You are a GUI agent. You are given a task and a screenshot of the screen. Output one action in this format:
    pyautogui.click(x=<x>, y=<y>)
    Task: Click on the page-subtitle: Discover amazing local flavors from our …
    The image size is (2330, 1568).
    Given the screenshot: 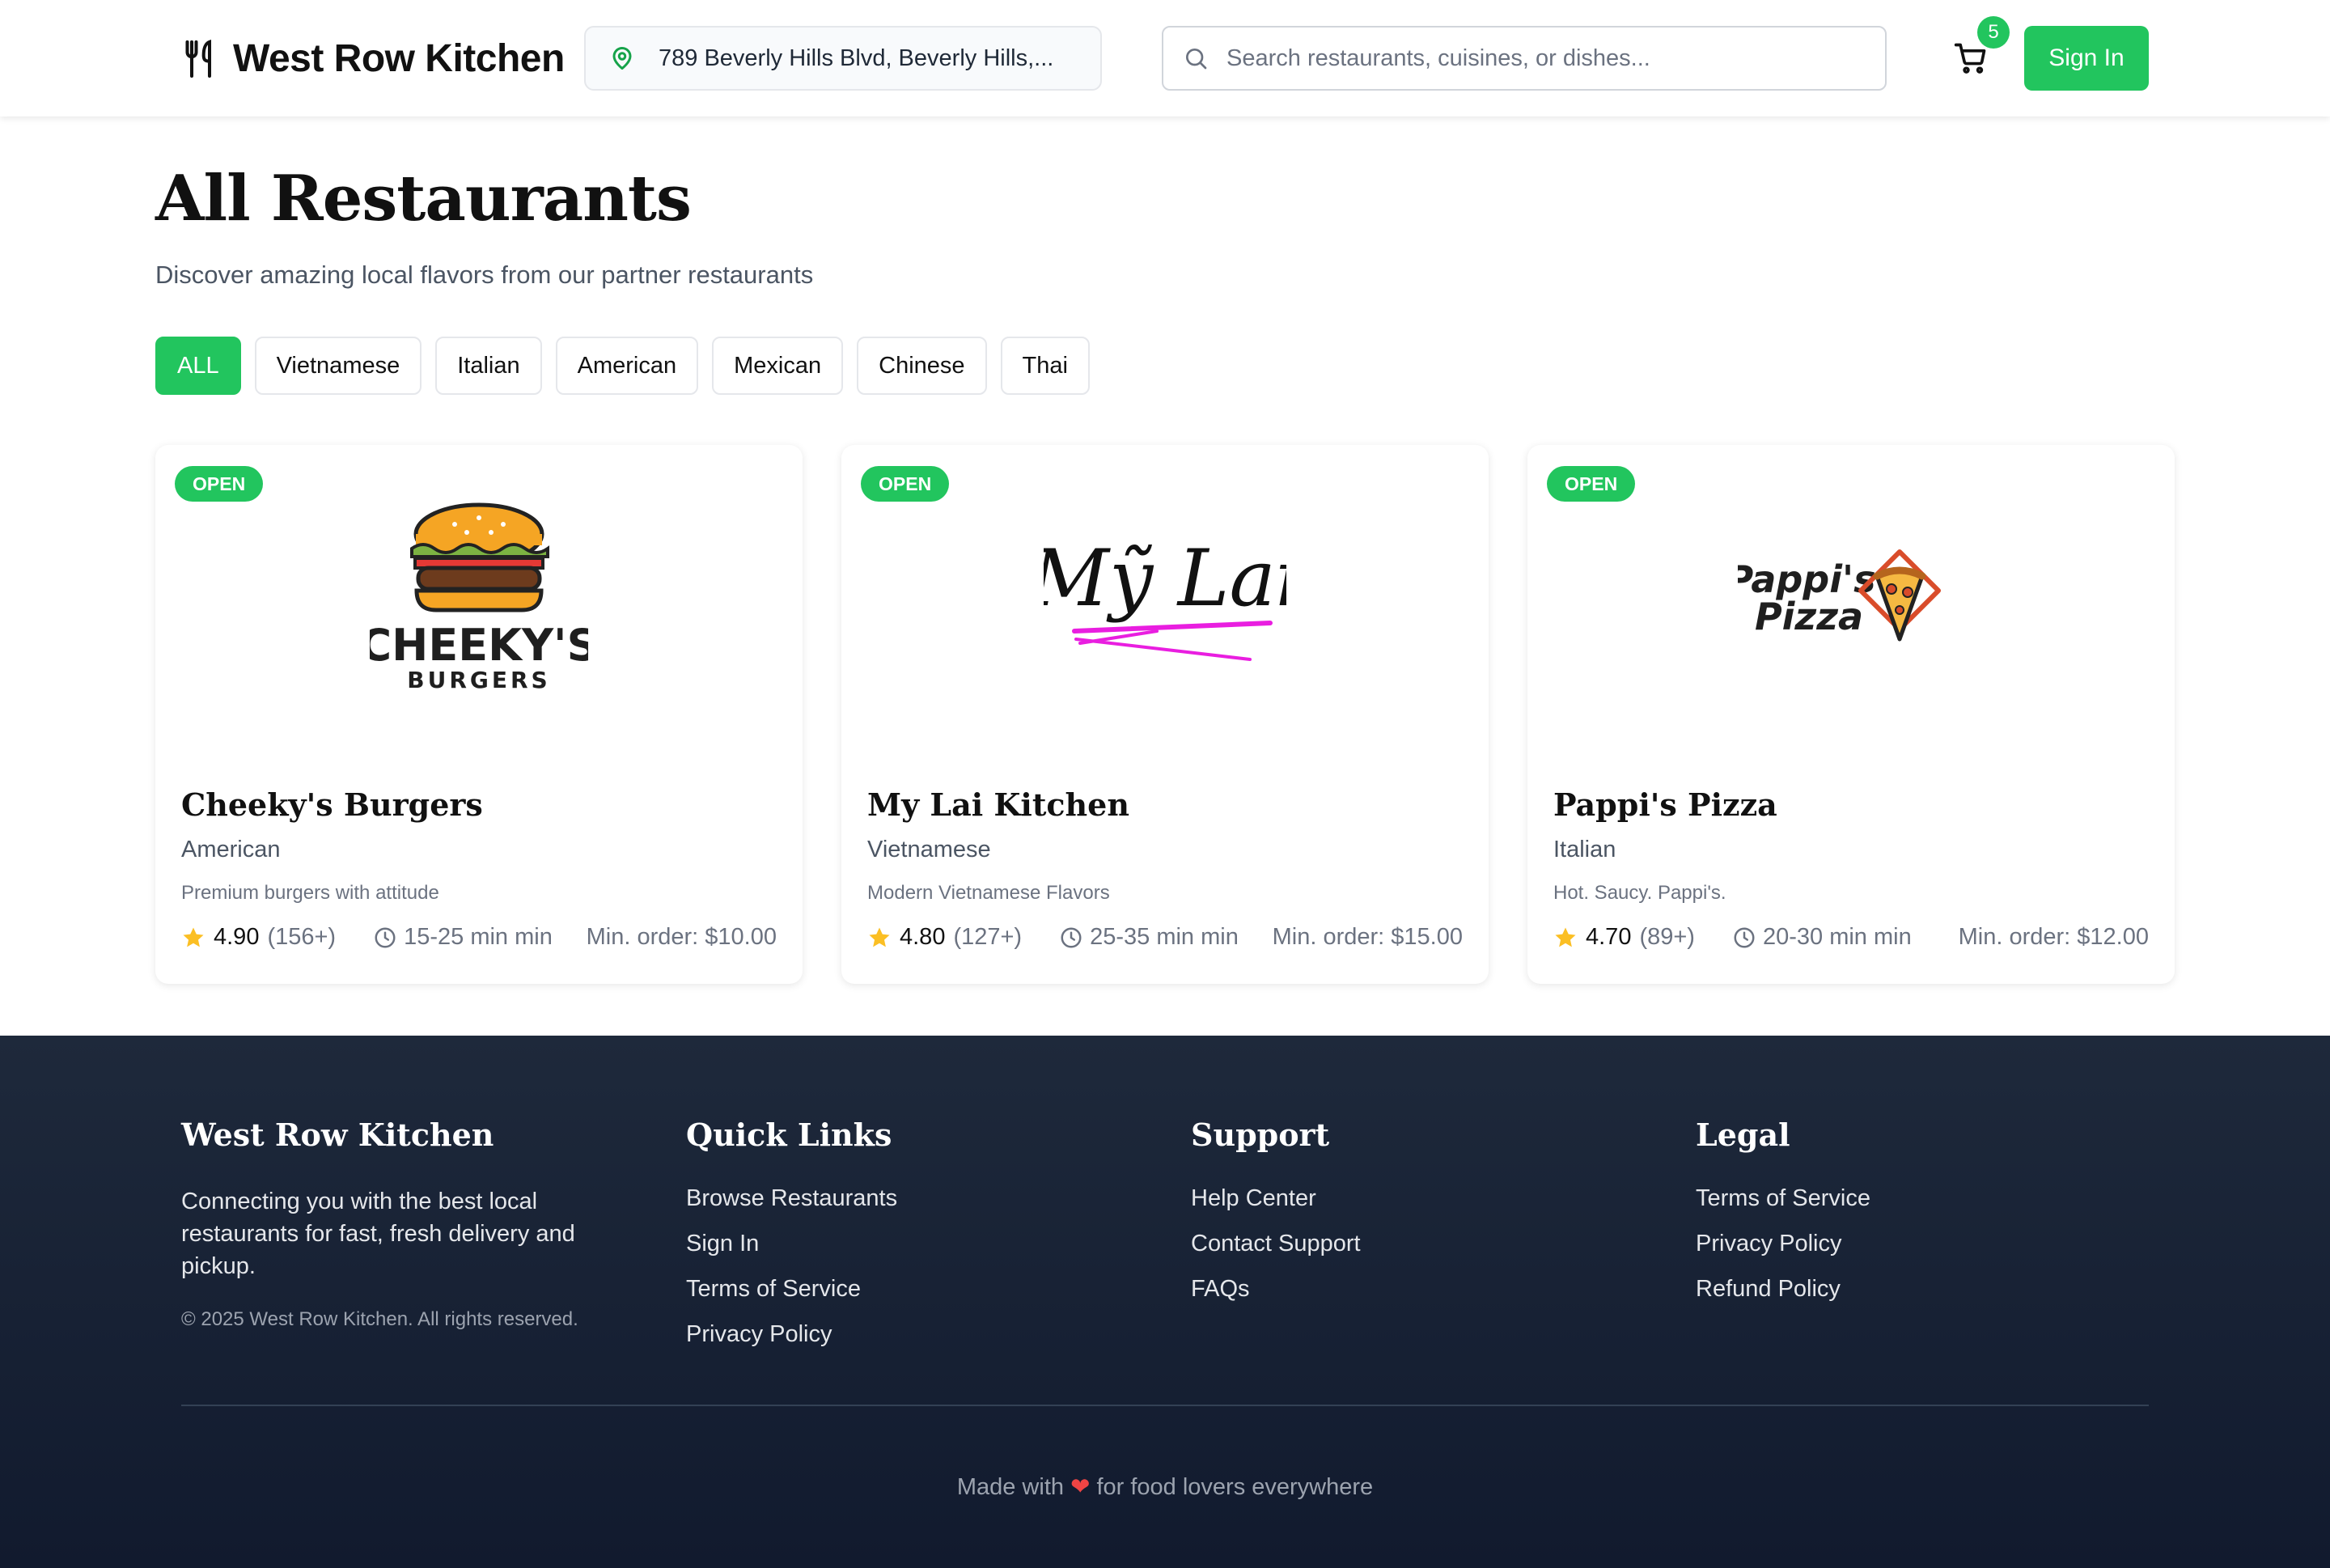 What is the action you would take?
    pyautogui.click(x=485, y=275)
    